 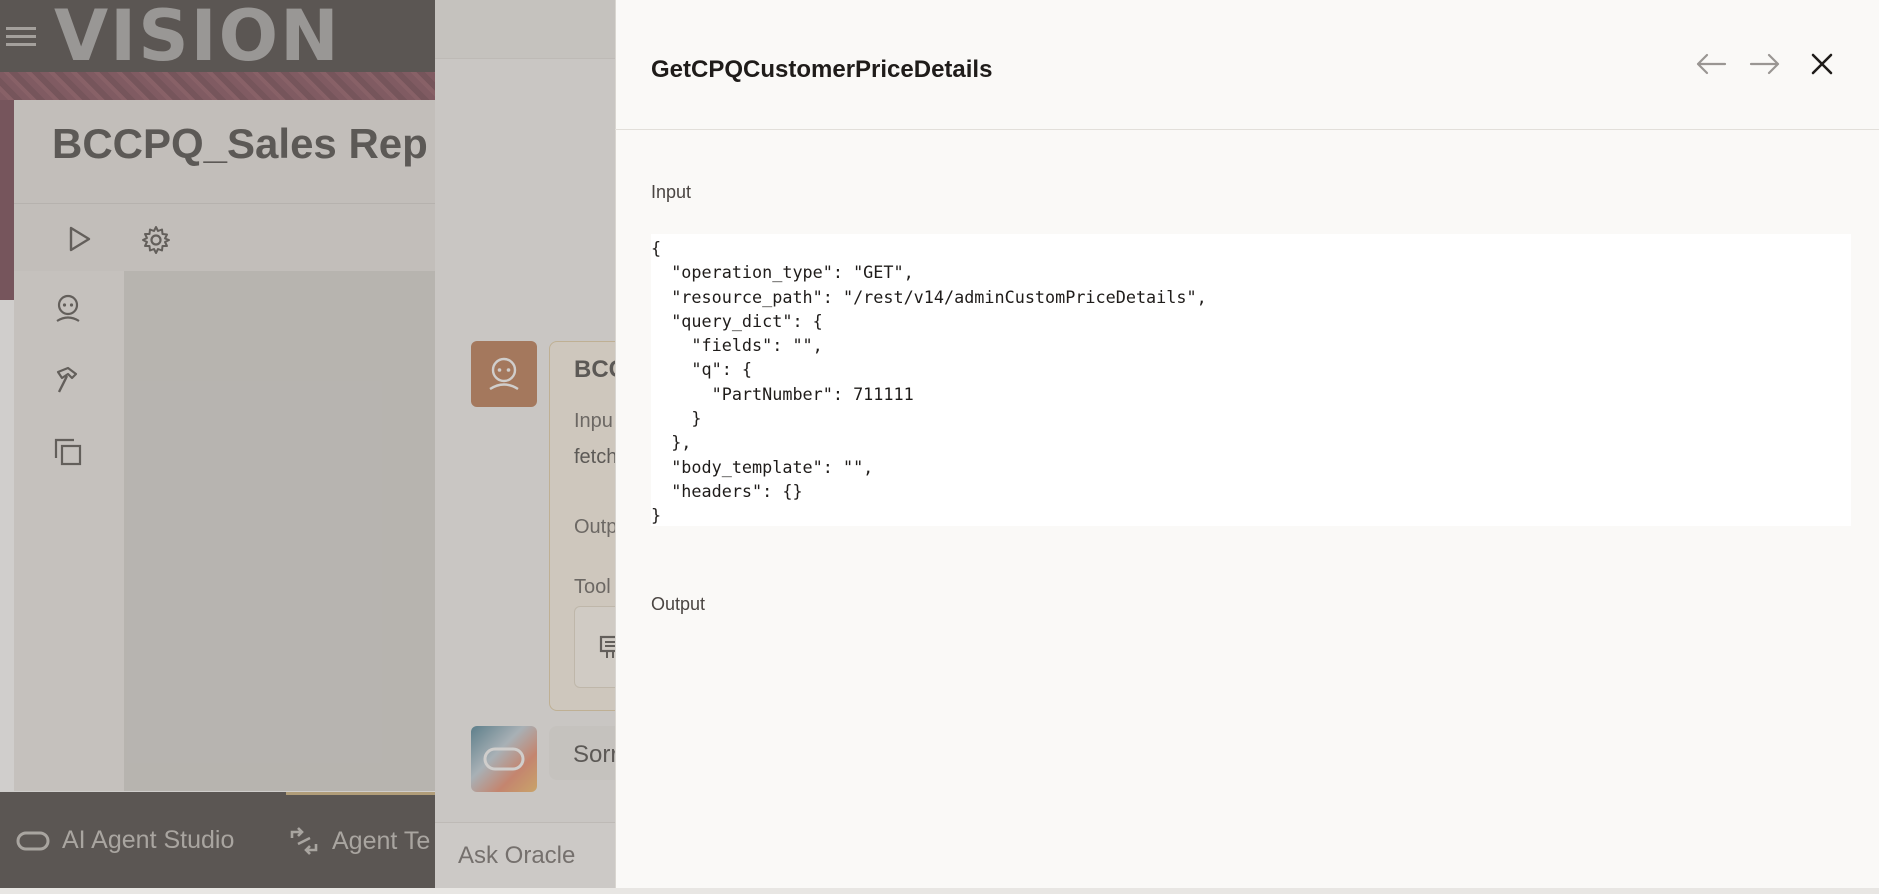 What do you see at coordinates (1711, 64) in the screenshot?
I see `arrow-left-icon` at bounding box center [1711, 64].